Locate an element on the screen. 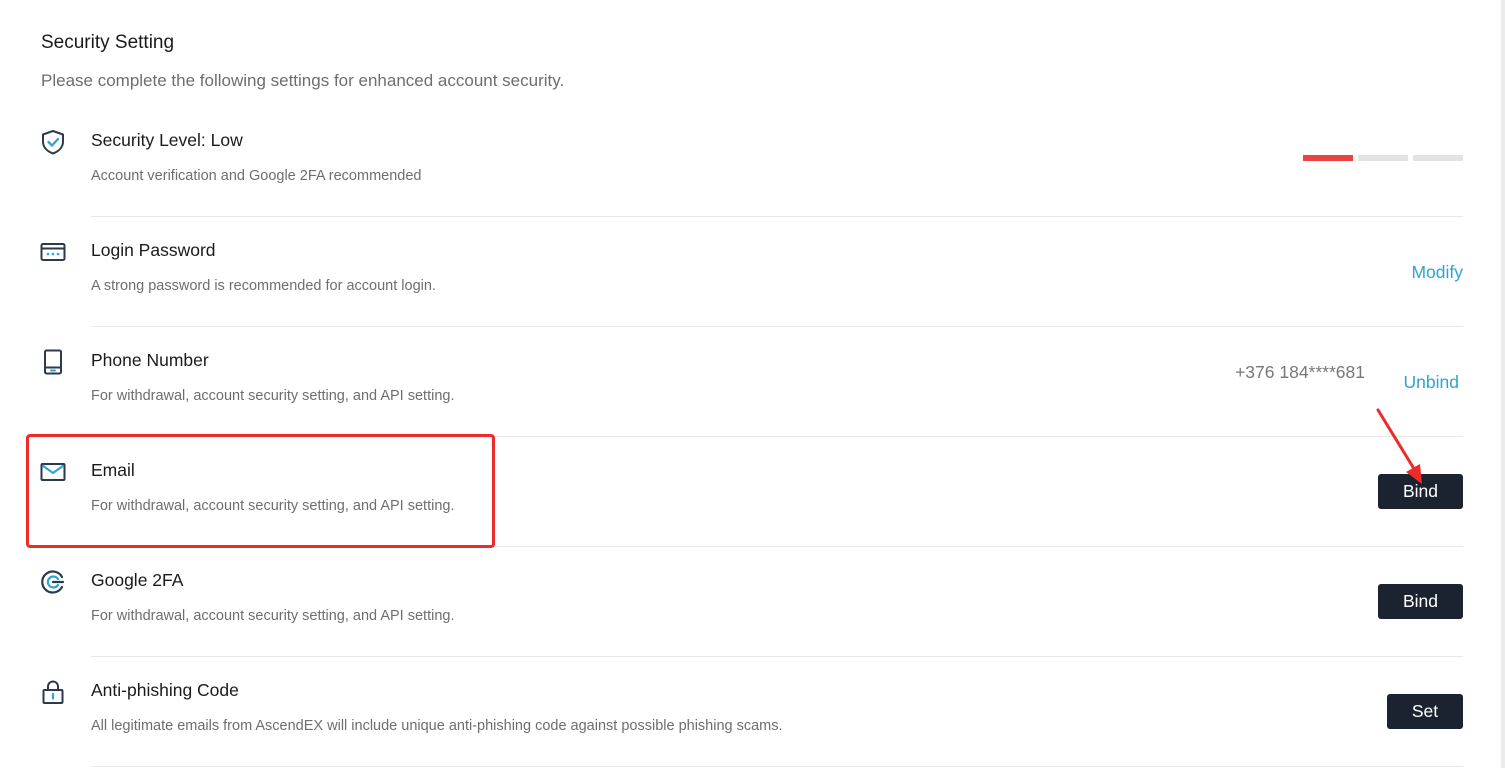 The image size is (1505, 768). password-card-icon is located at coordinates (53, 252).